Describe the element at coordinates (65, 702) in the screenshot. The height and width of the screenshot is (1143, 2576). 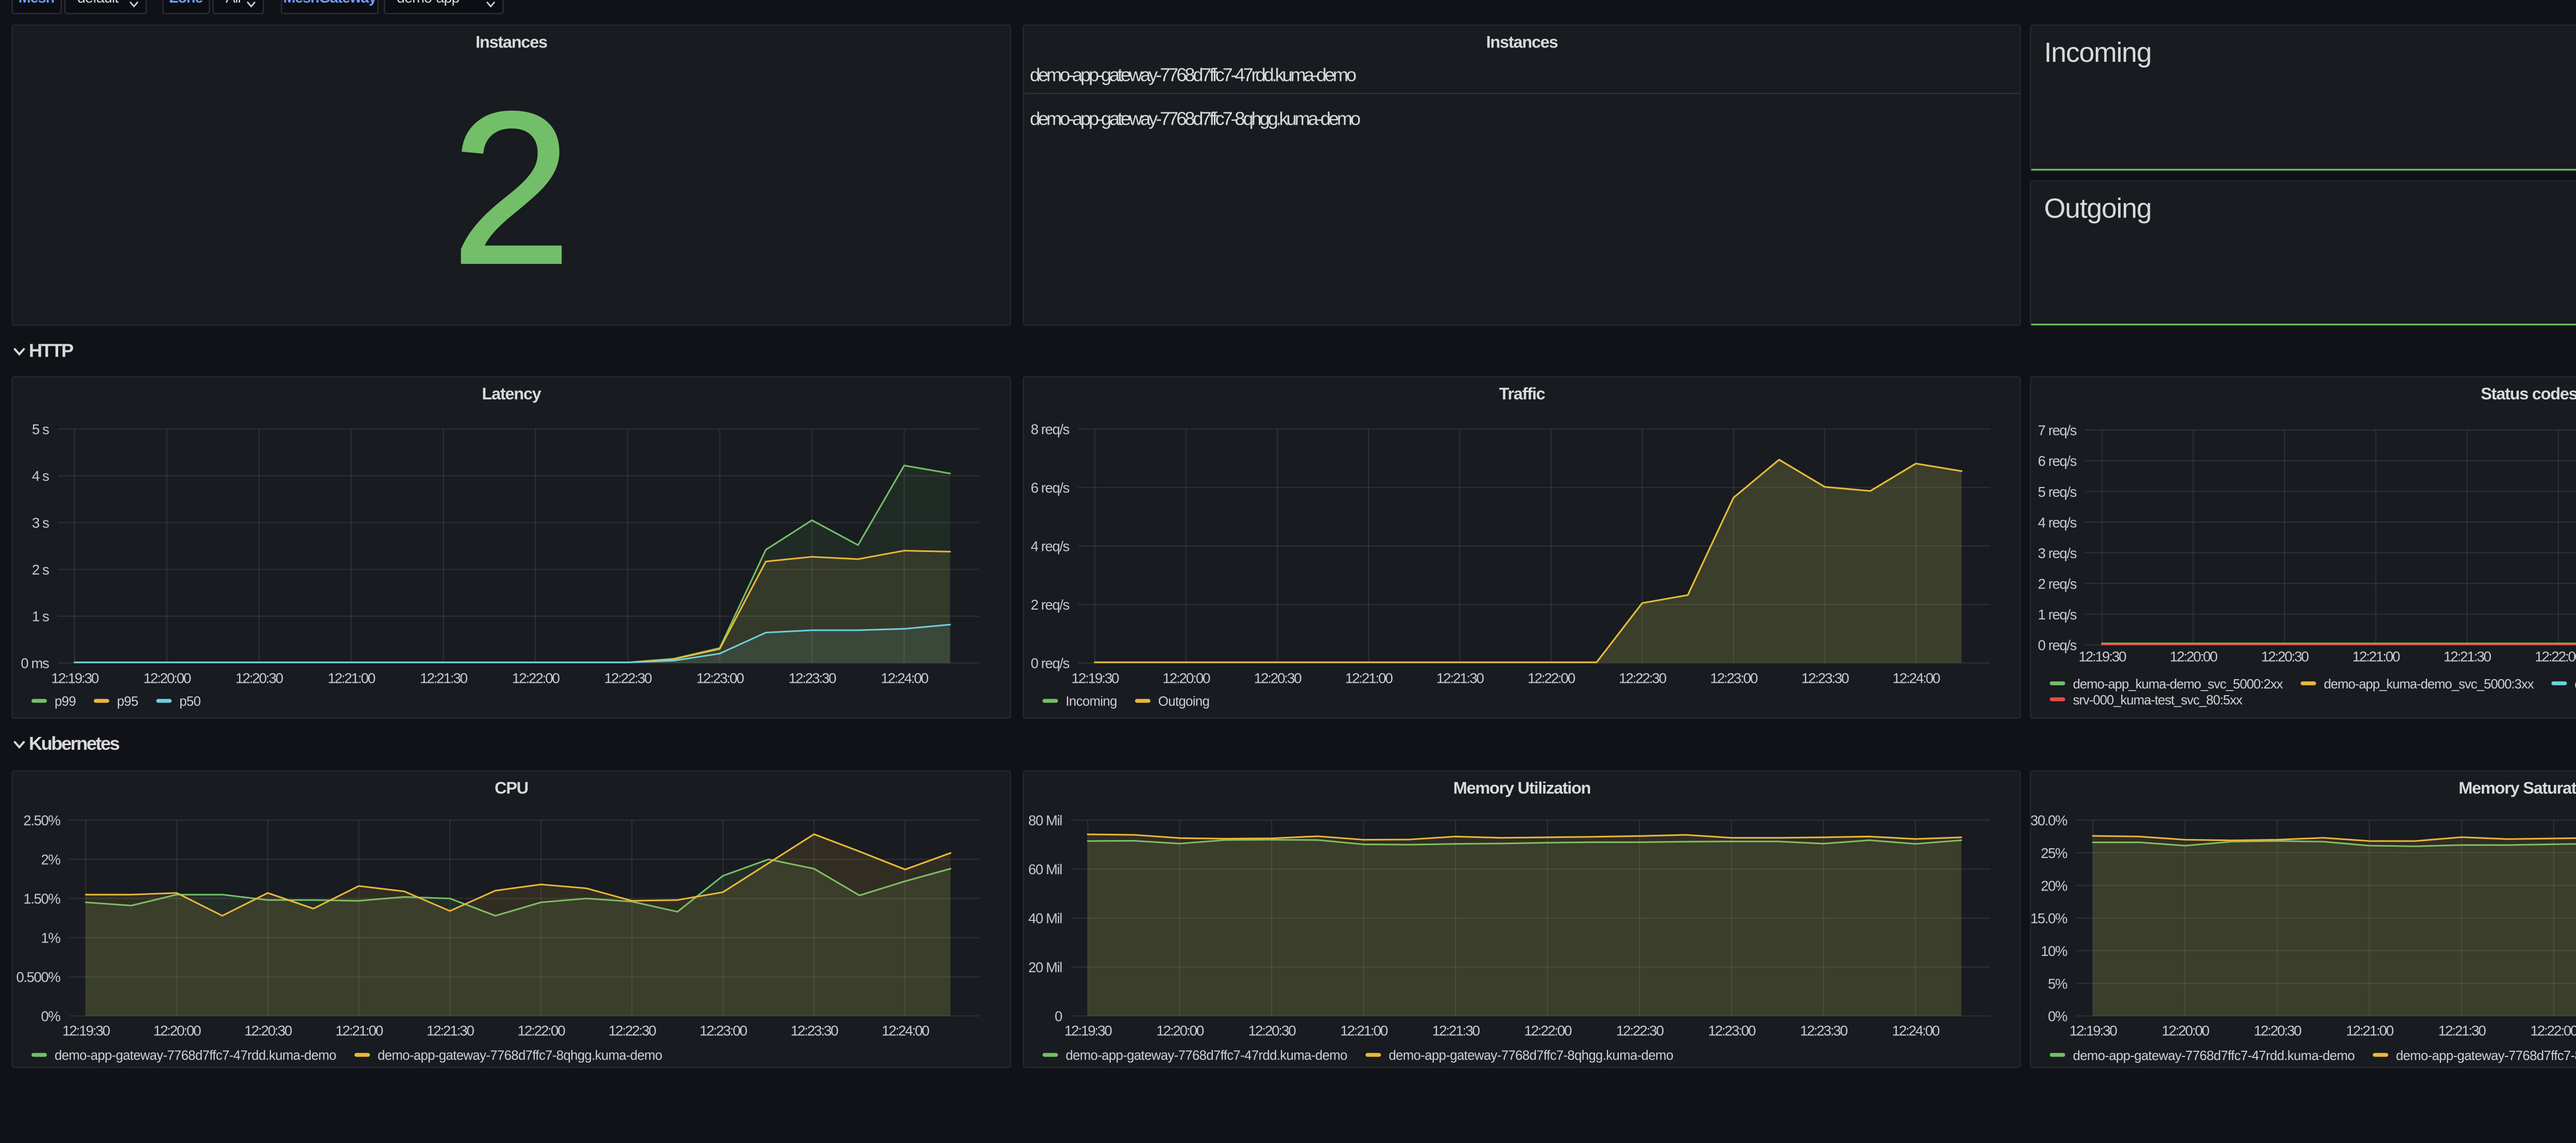
I see `svg-text: p99` at that location.